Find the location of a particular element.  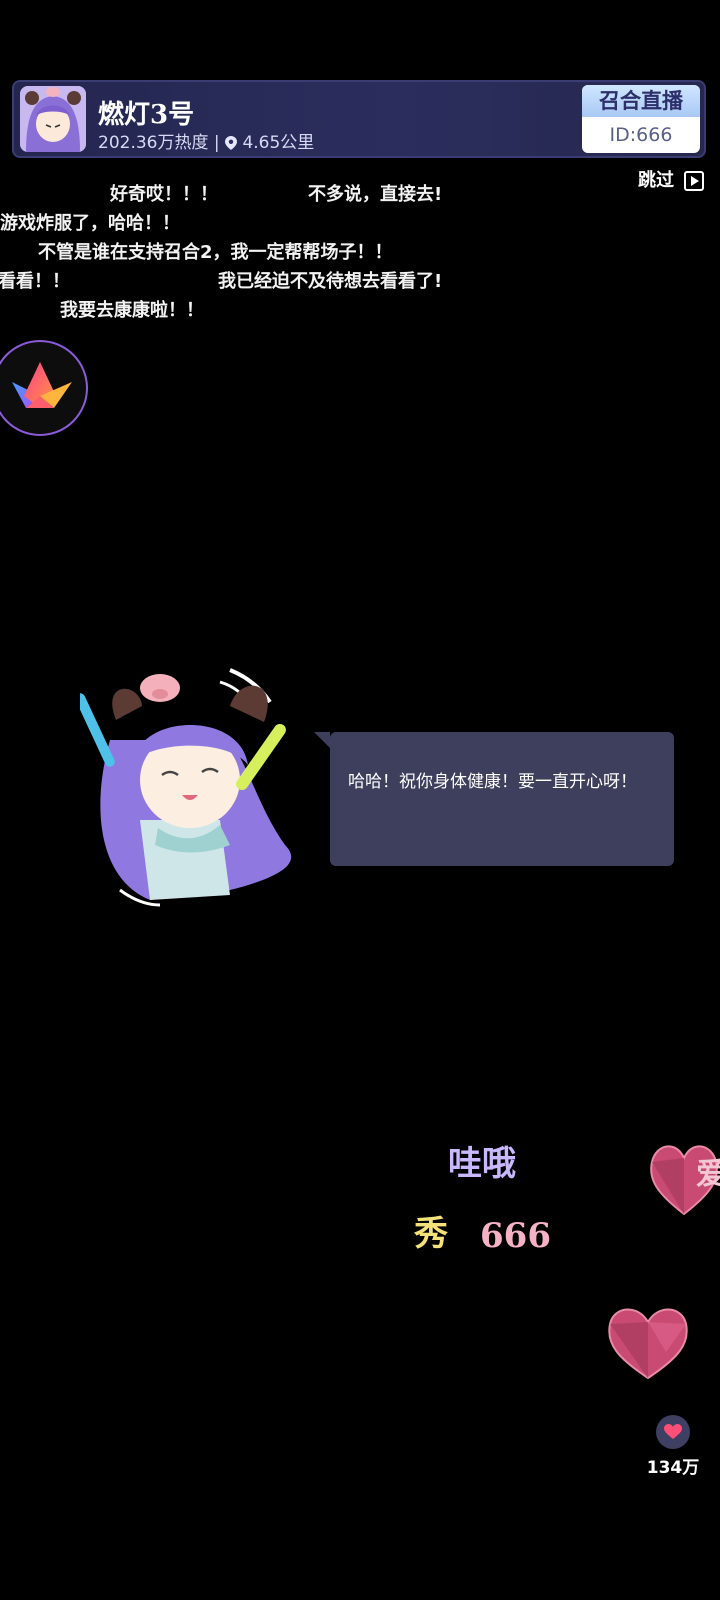

floating-text-wow: 哇哦 is located at coordinates (482, 1164).